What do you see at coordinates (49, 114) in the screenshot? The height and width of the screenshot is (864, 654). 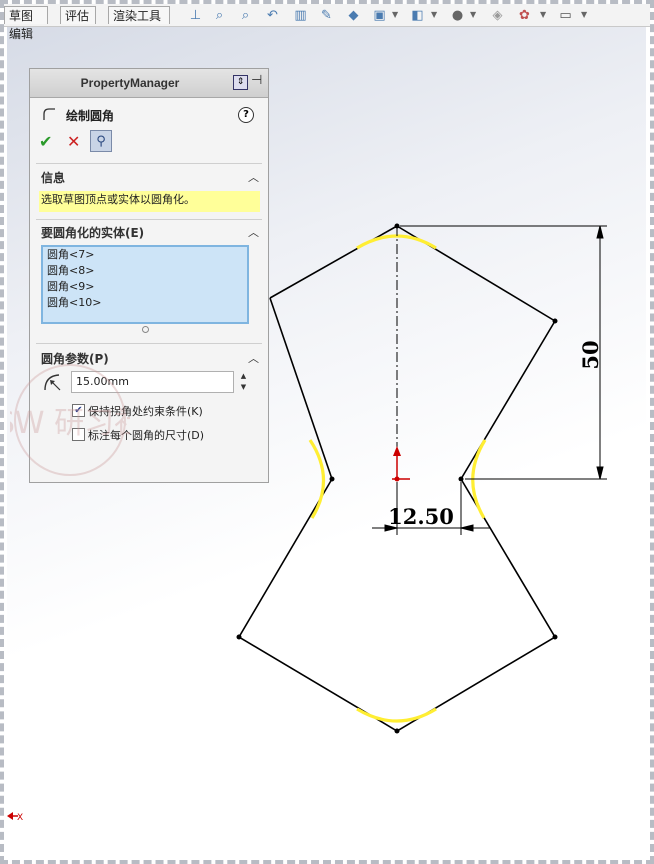 I see `fillet-command-icon` at bounding box center [49, 114].